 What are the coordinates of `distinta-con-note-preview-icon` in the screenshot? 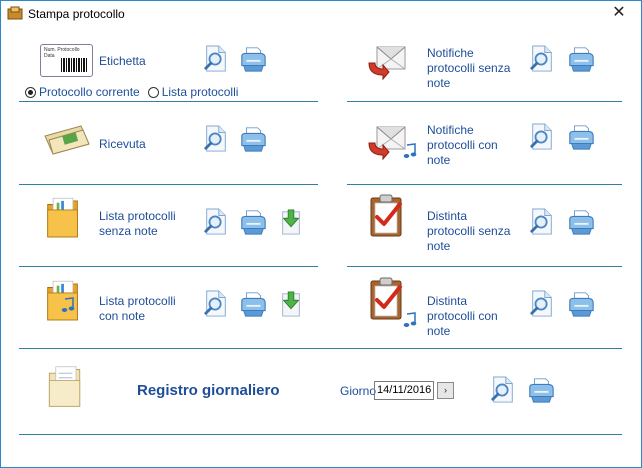 It's located at (542, 304).